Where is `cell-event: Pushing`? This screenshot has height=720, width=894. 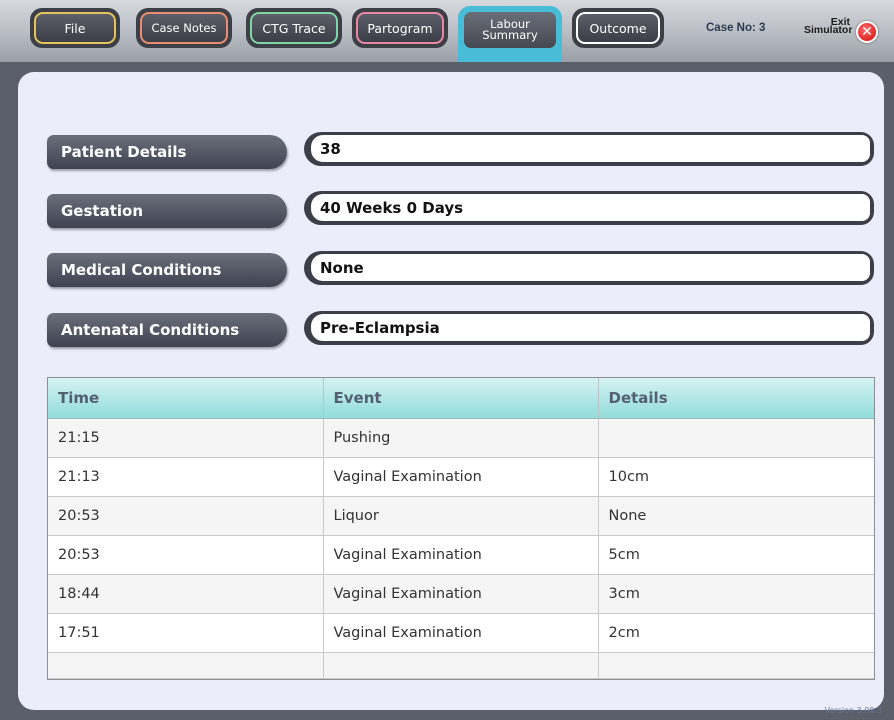 cell-event: Pushing is located at coordinates (461, 438).